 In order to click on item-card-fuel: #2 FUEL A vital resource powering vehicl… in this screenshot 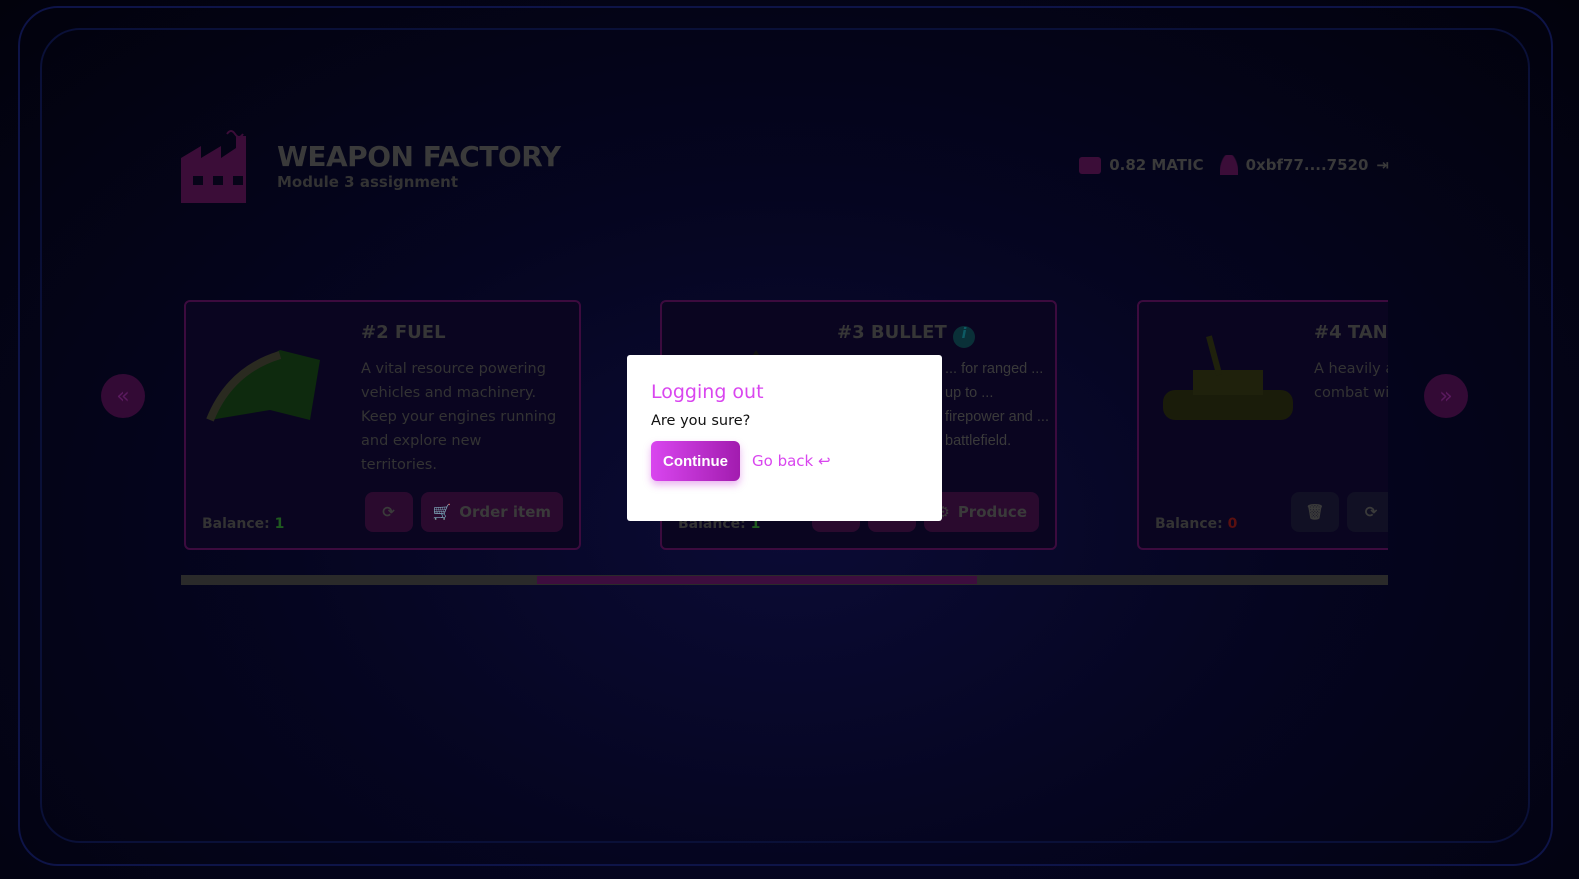, I will do `click(382, 425)`.